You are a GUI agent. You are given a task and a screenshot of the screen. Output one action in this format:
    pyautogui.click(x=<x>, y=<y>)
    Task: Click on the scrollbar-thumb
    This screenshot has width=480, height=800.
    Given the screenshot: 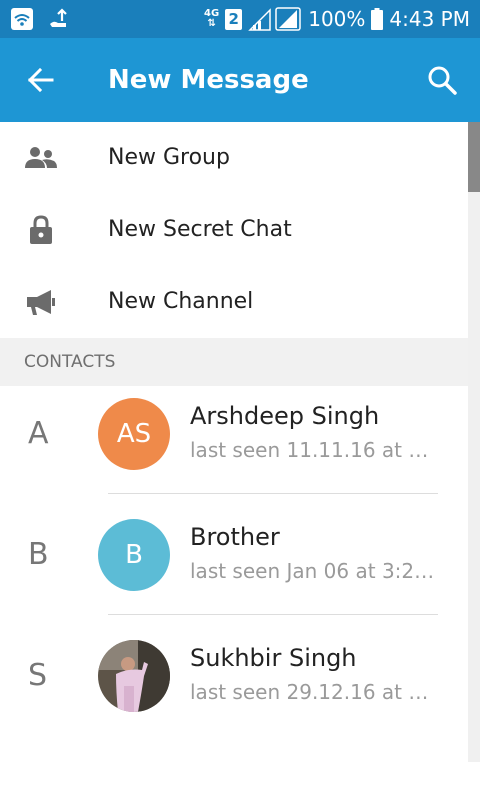 What is the action you would take?
    pyautogui.click(x=474, y=157)
    